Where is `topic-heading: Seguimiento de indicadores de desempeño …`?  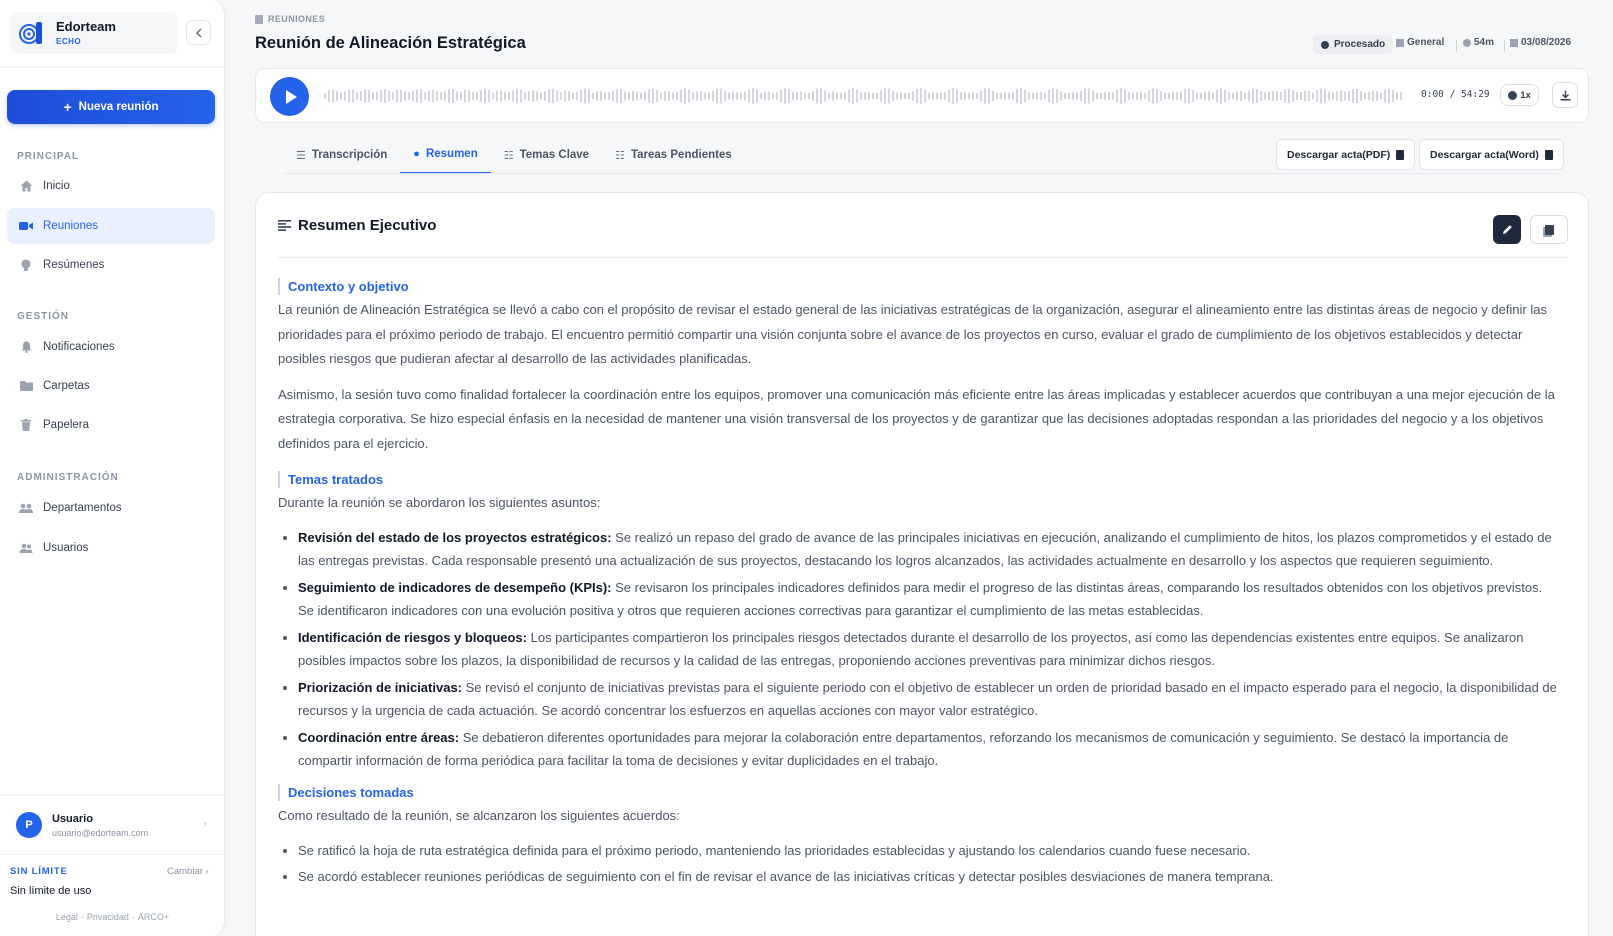
topic-heading: Seguimiento de indicadores de desempeño … is located at coordinates (455, 587).